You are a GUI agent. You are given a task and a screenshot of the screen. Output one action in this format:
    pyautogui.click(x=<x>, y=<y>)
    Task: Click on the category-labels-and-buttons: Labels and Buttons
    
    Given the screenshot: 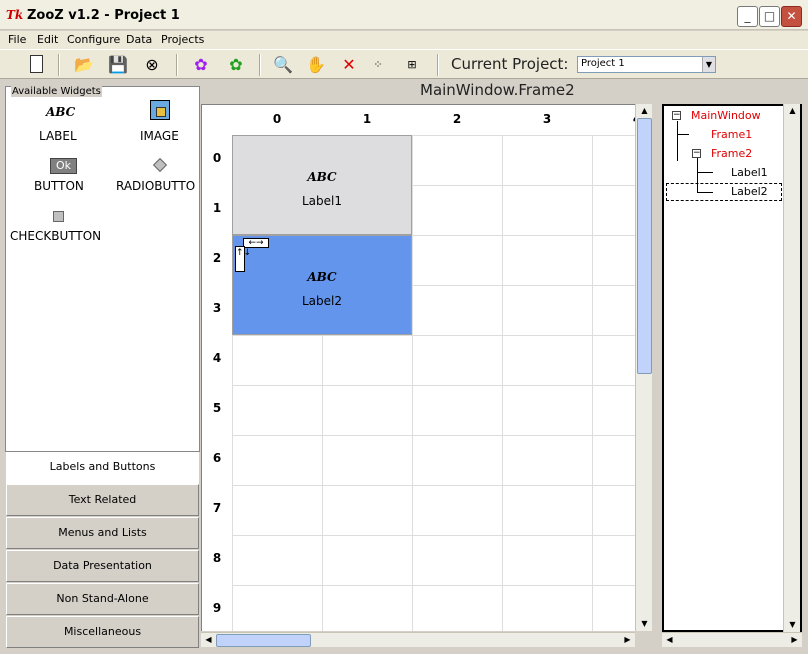 What is the action you would take?
    pyautogui.click(x=102, y=468)
    